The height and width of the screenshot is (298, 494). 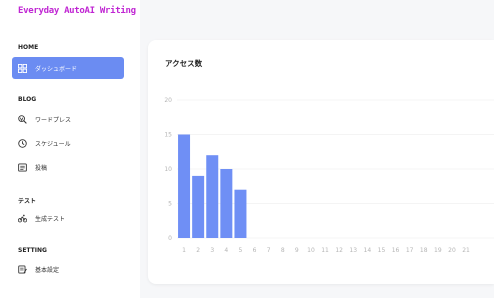 I want to click on y-tick-label: 5, so click(x=170, y=204).